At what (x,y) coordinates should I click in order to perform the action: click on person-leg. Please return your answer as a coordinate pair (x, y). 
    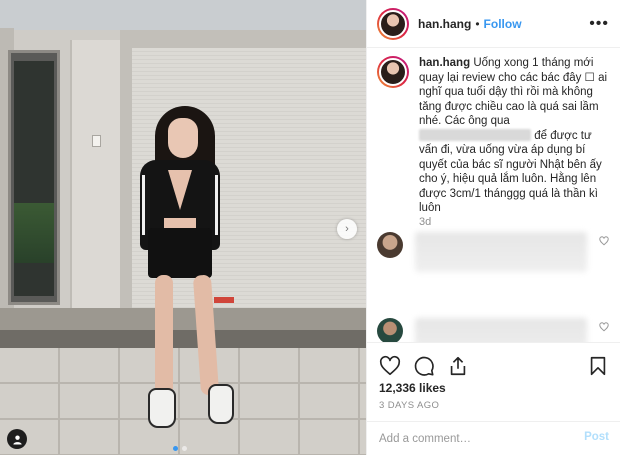
    Looking at the image, I should click on (164, 335).